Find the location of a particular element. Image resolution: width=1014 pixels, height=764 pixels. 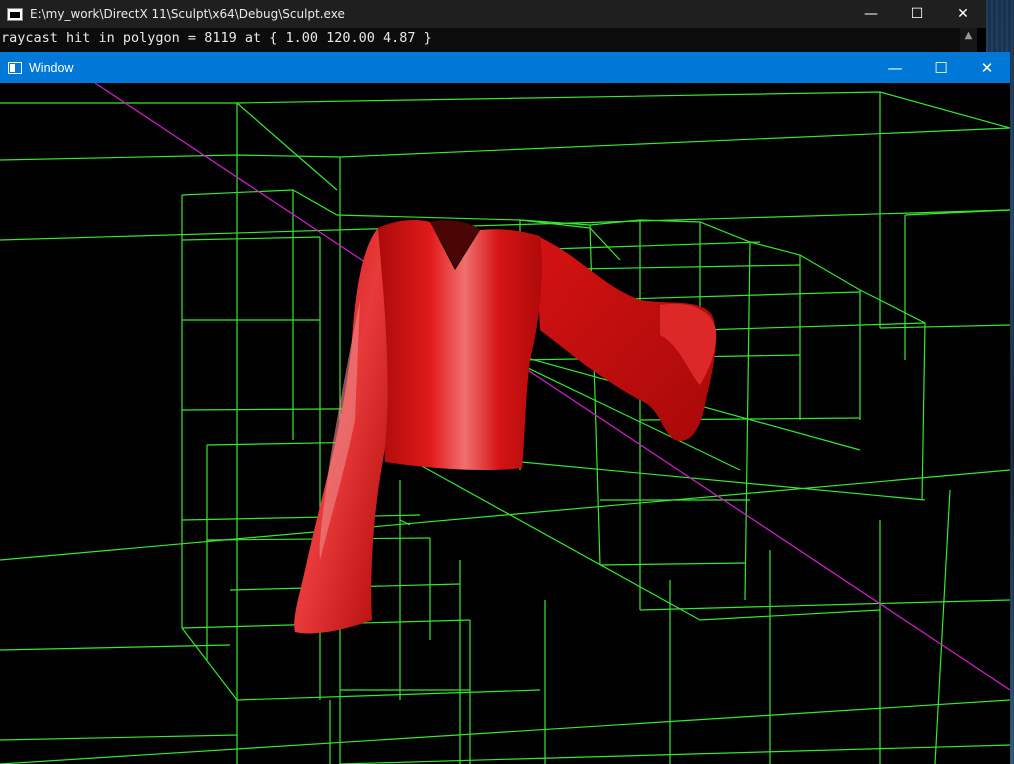

console-window-controls: — ☐ ✕ is located at coordinates (917, 14).